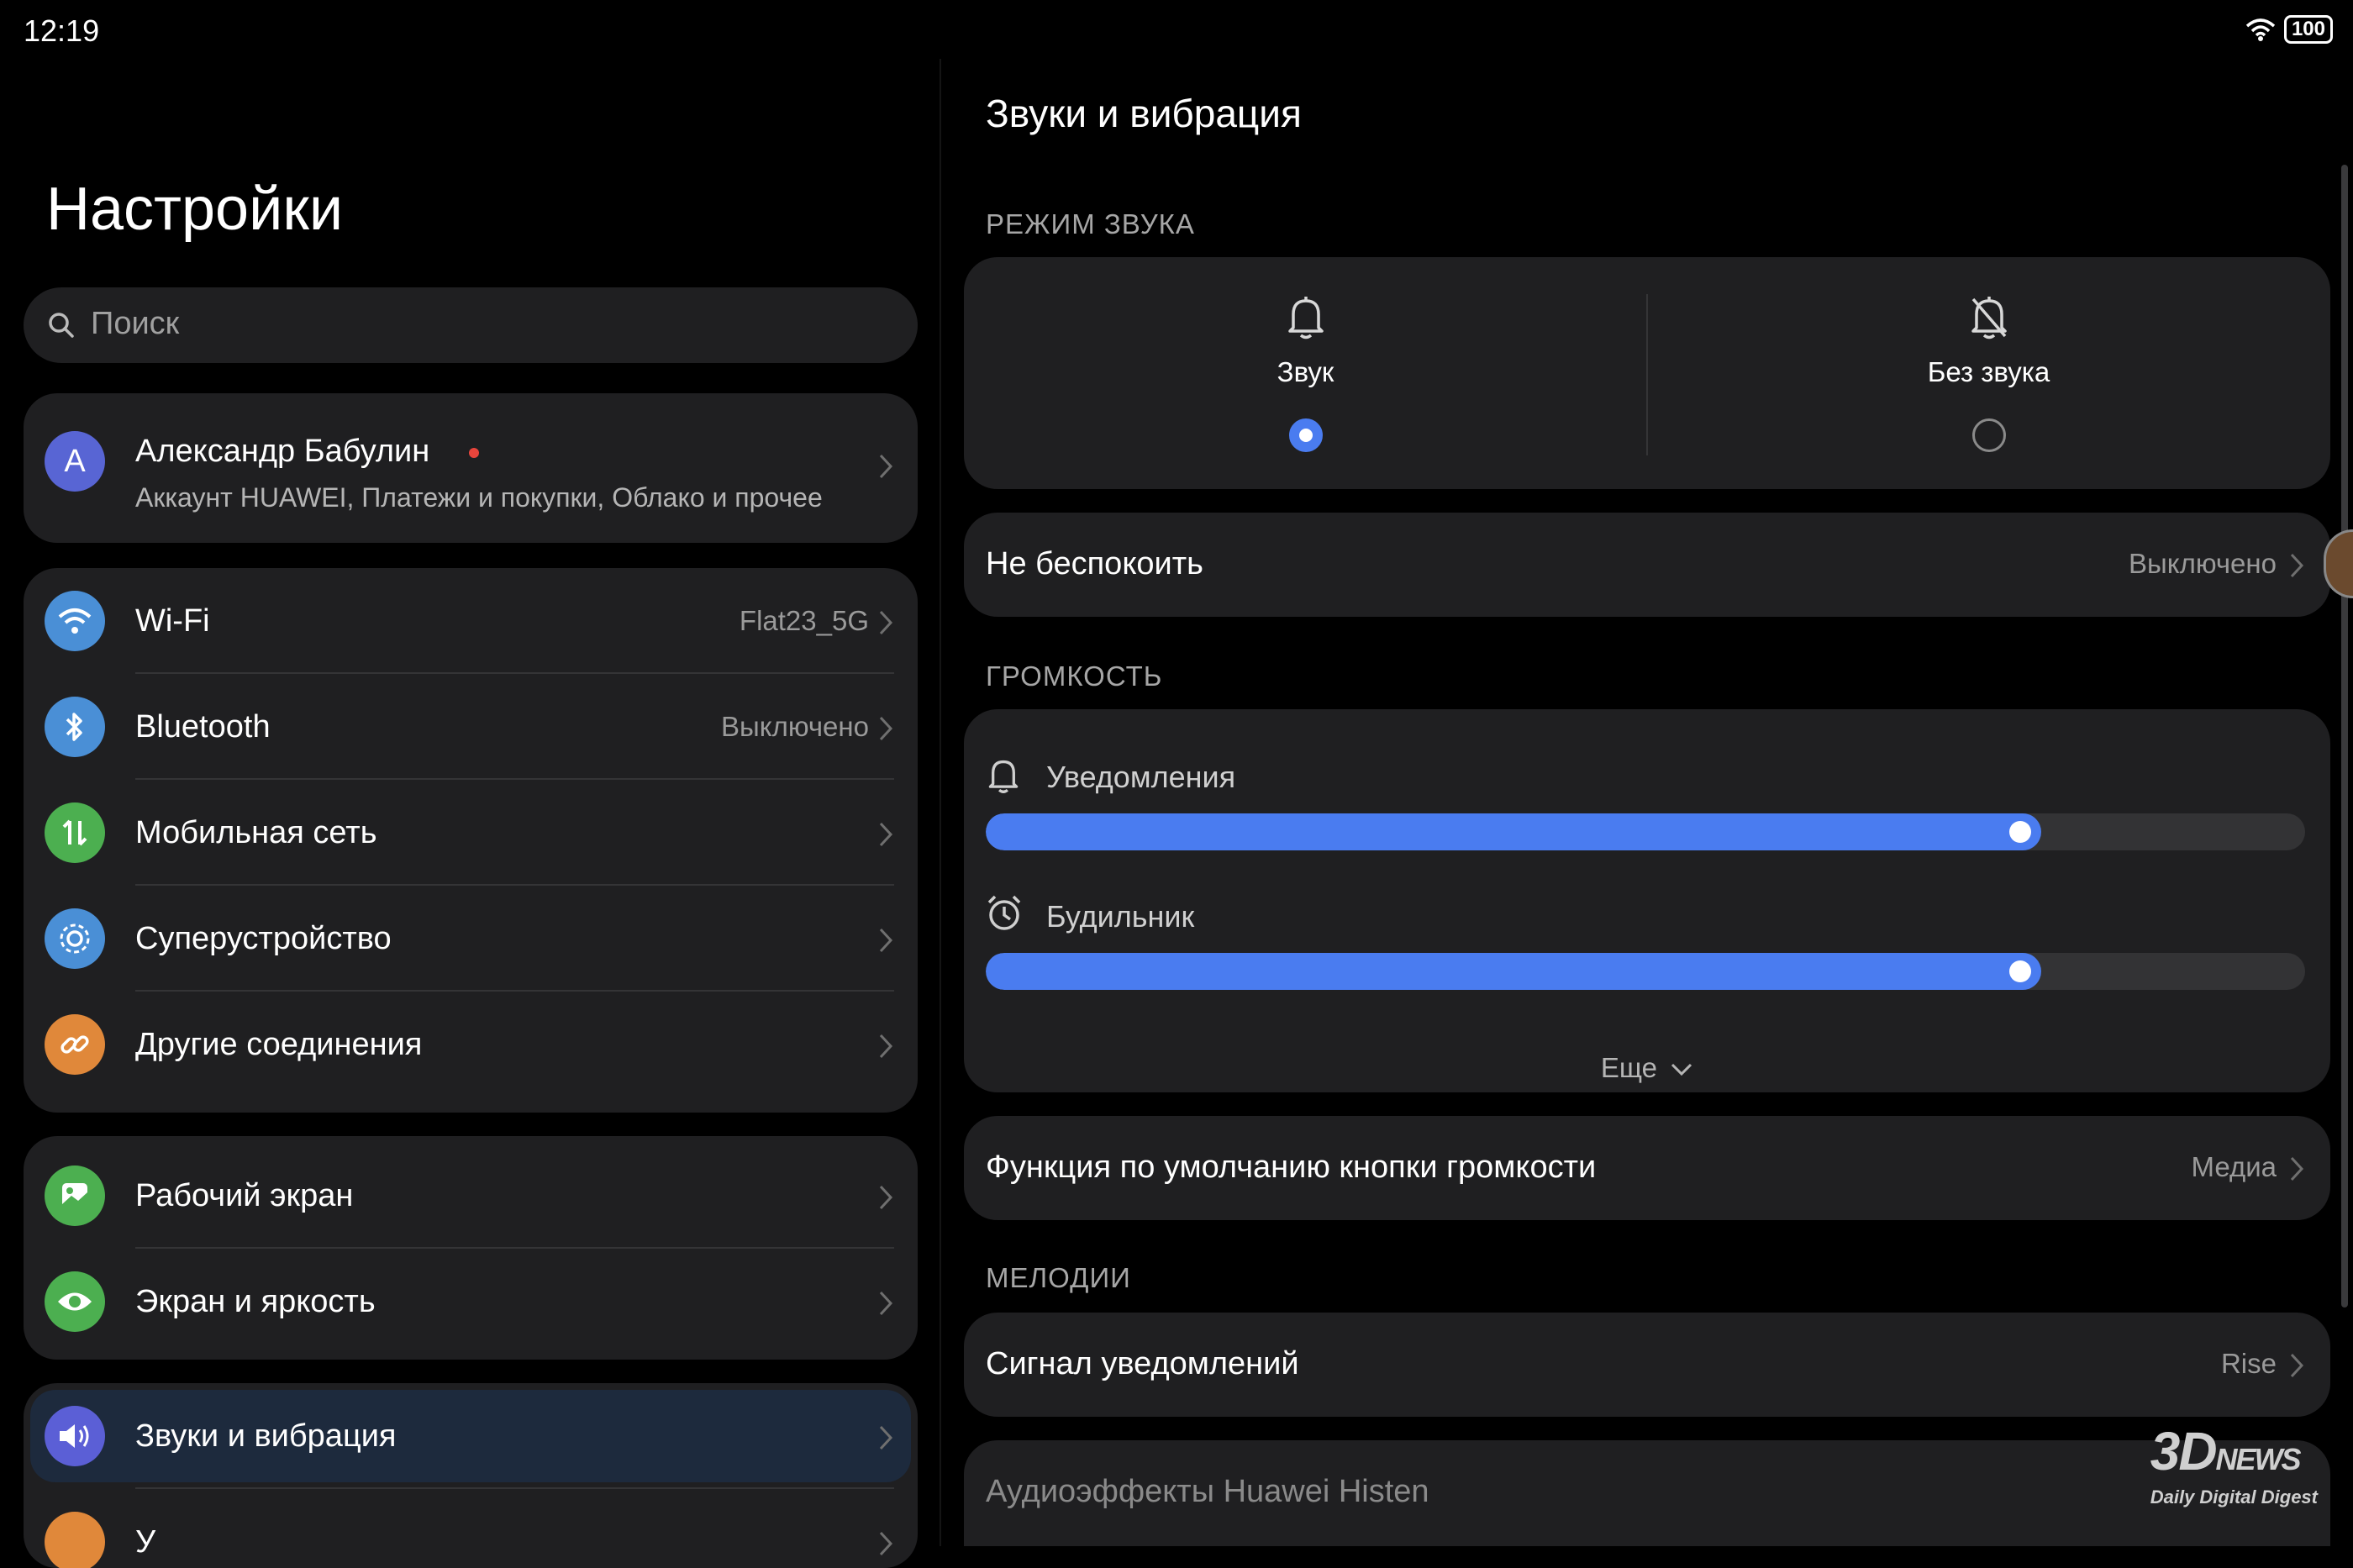 The width and height of the screenshot is (2353, 1568). I want to click on sidebar-item-label: У, so click(145, 1542).